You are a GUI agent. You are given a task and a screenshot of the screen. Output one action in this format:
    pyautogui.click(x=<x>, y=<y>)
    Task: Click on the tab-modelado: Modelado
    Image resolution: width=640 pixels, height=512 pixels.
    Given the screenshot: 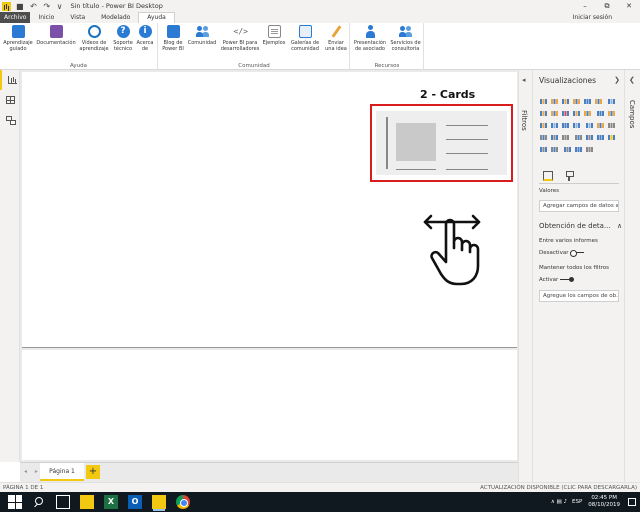 What is the action you would take?
    pyautogui.click(x=115, y=17)
    